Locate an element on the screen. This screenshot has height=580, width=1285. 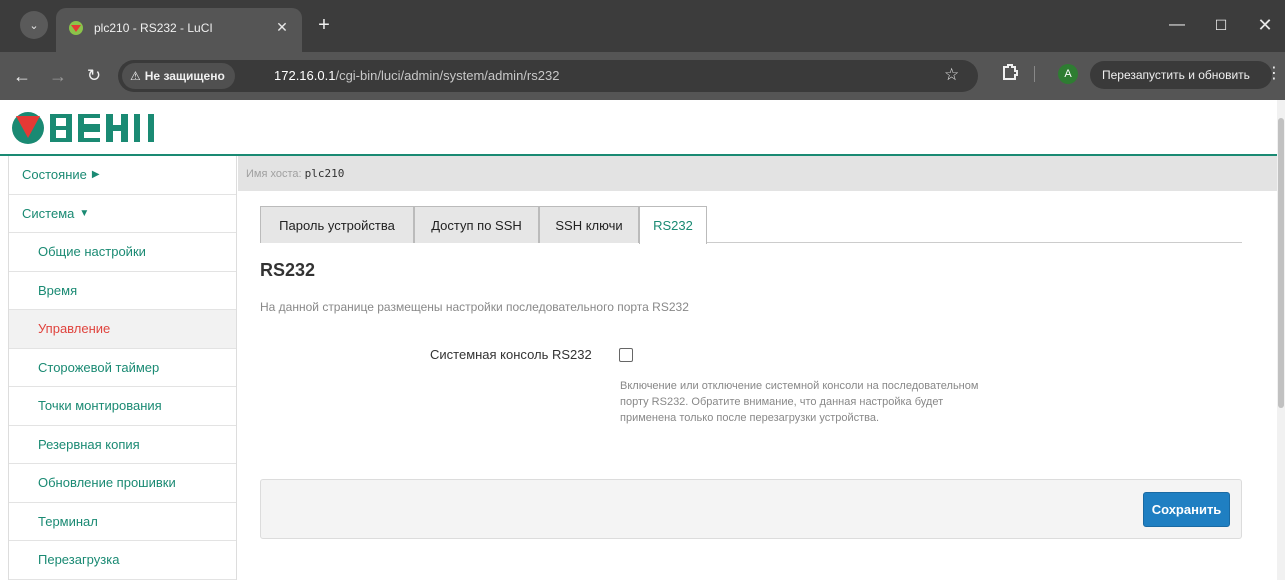
toolbar-separator is located at coordinates (1034, 74).